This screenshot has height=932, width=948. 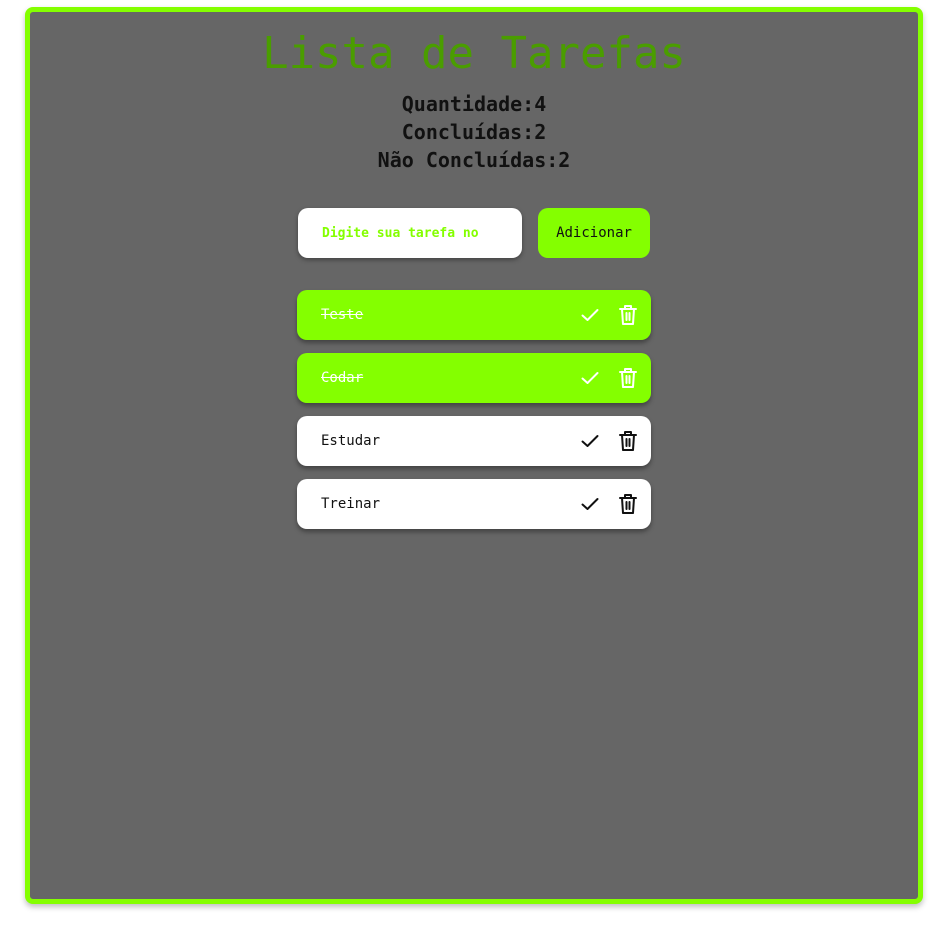 What do you see at coordinates (351, 504) in the screenshot?
I see `task-text: Treinar` at bounding box center [351, 504].